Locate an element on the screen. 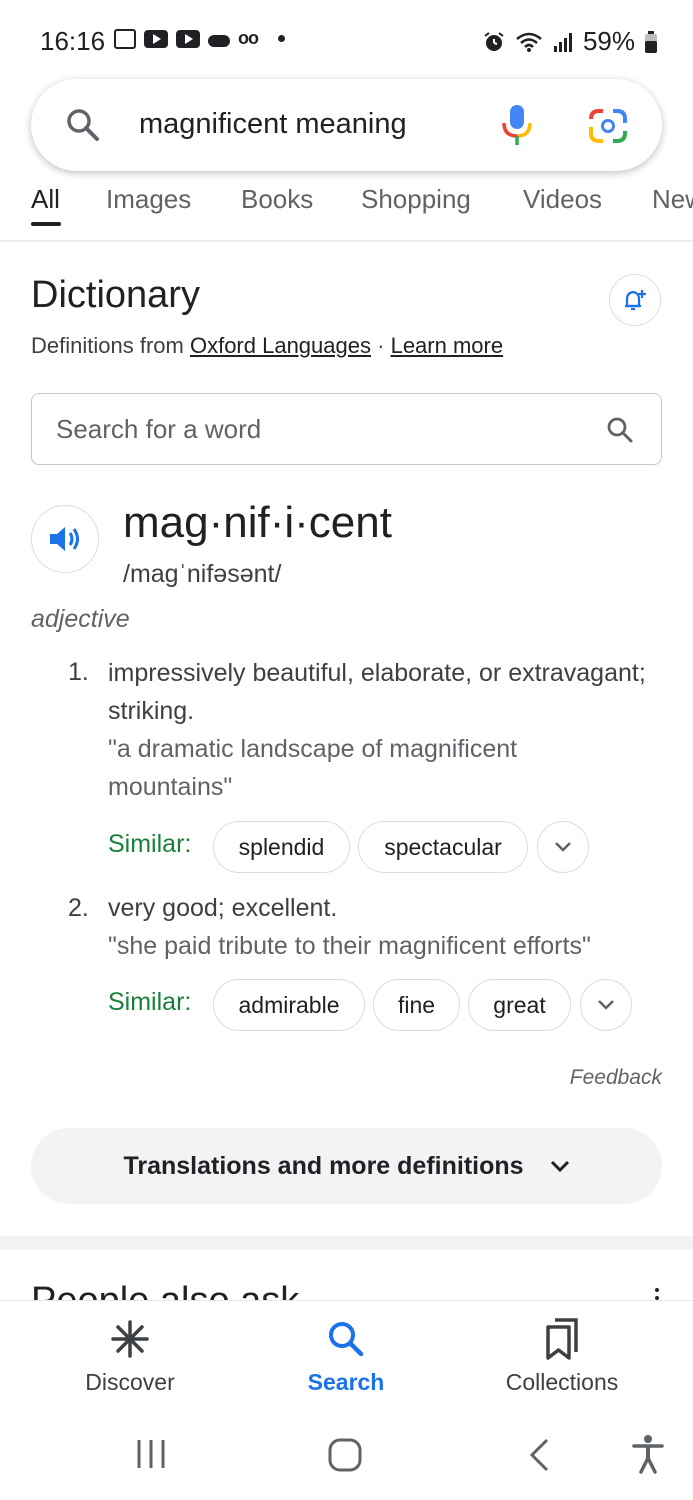 The height and width of the screenshot is (1500, 693). tab-news: News is located at coordinates (672, 199).